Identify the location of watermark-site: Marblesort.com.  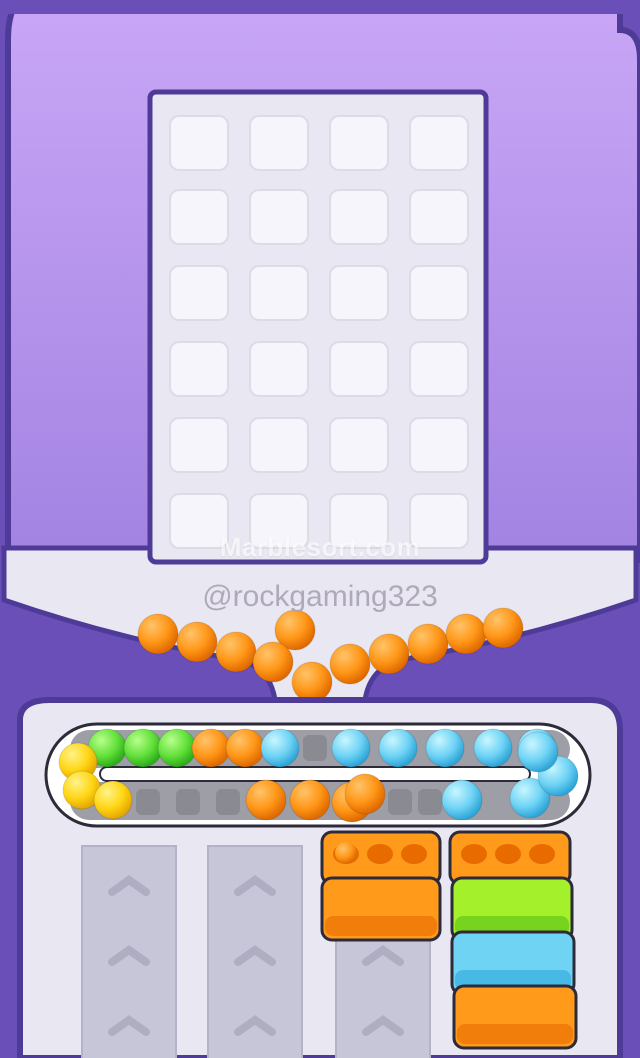
(320, 547).